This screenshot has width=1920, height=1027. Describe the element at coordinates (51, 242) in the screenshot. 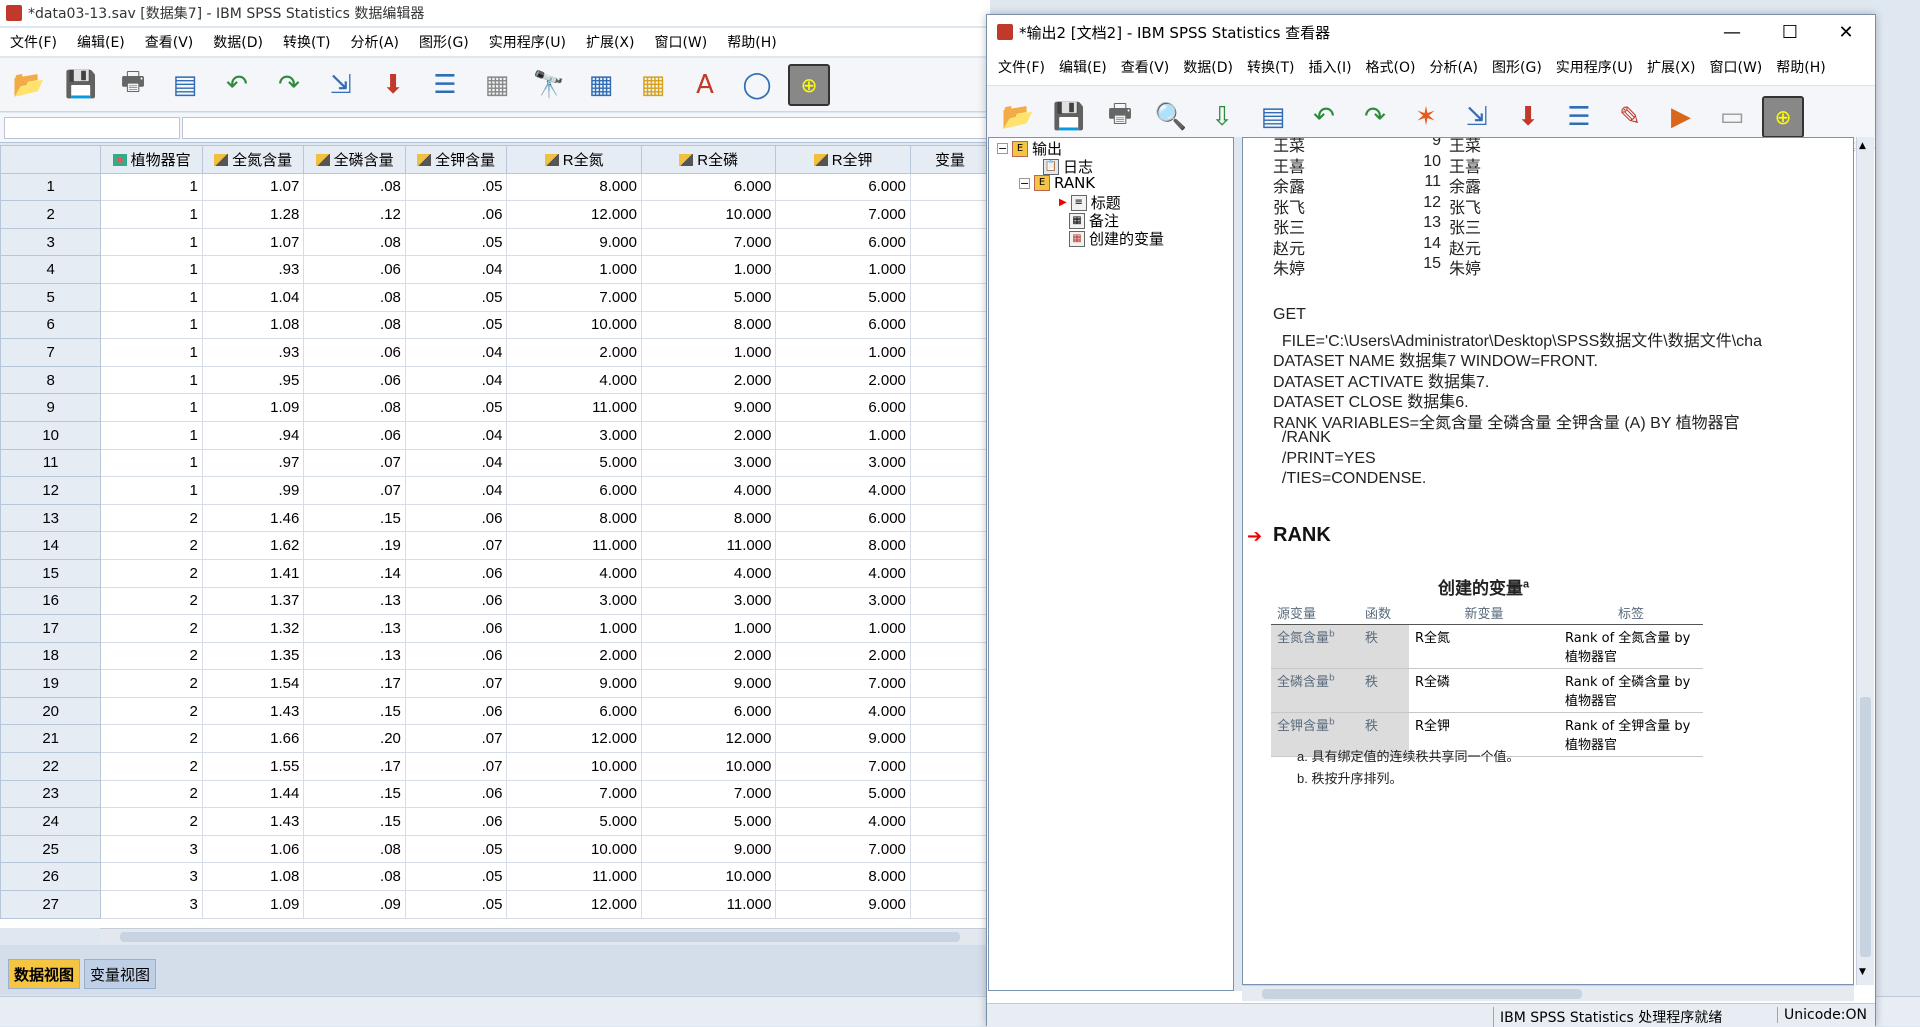

I see `row-number: 3` at that location.